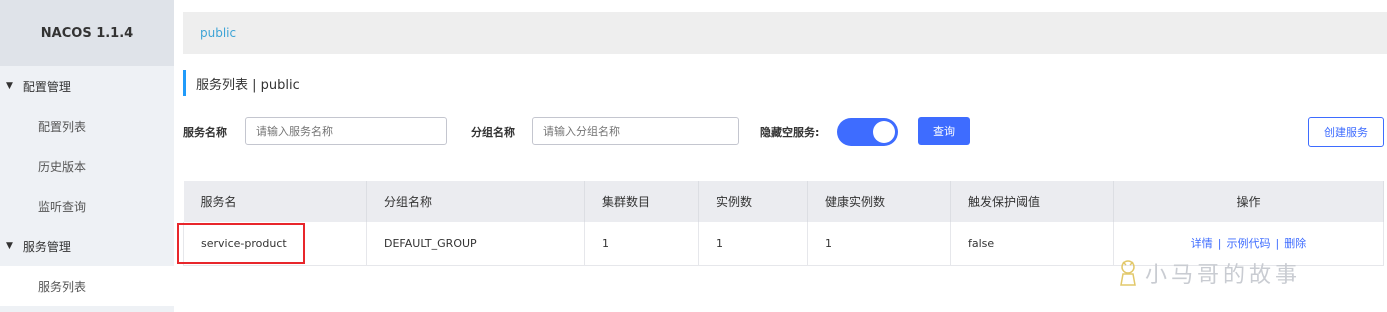 This screenshot has width=1387, height=312. Describe the element at coordinates (248, 85) in the screenshot. I see `page-title-text: 服务列表 | public` at that location.